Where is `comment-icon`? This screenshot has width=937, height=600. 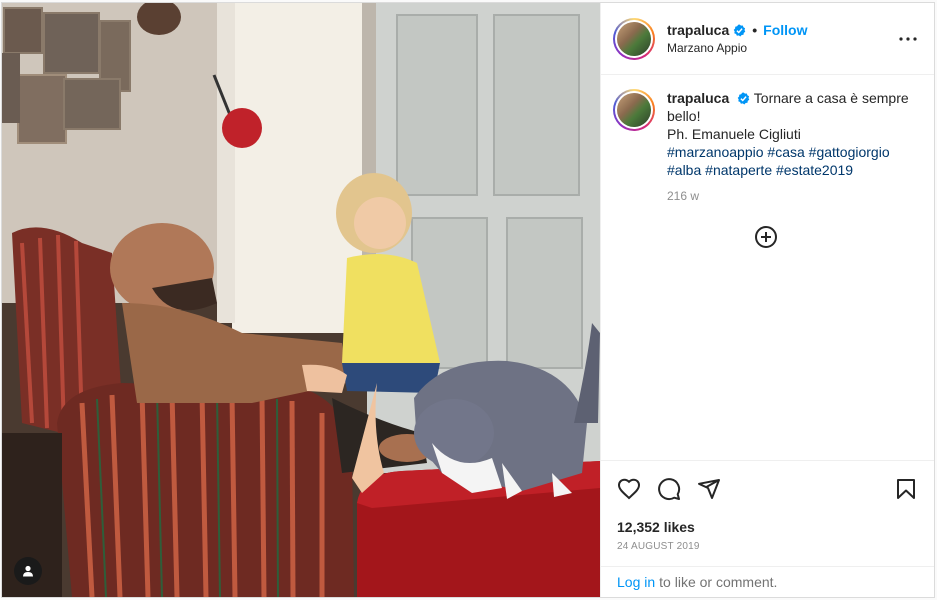
comment-icon is located at coordinates (669, 489).